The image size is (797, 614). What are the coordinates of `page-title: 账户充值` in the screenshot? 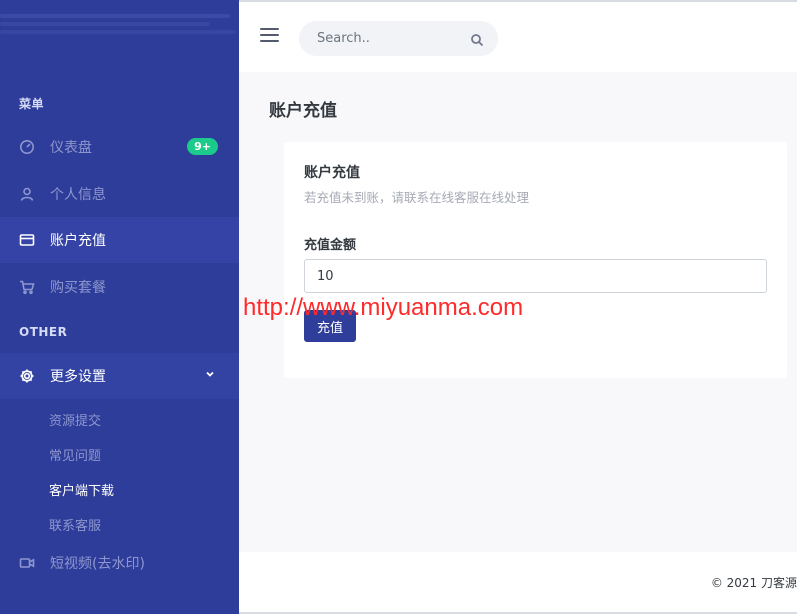 It's located at (303, 111).